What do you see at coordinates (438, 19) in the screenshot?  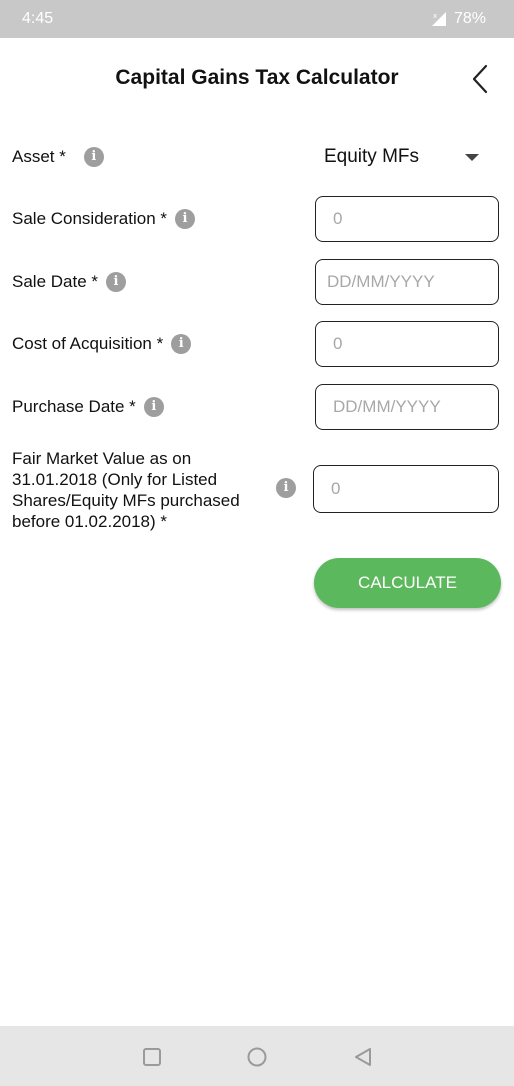 I see `signal-icon: x` at bounding box center [438, 19].